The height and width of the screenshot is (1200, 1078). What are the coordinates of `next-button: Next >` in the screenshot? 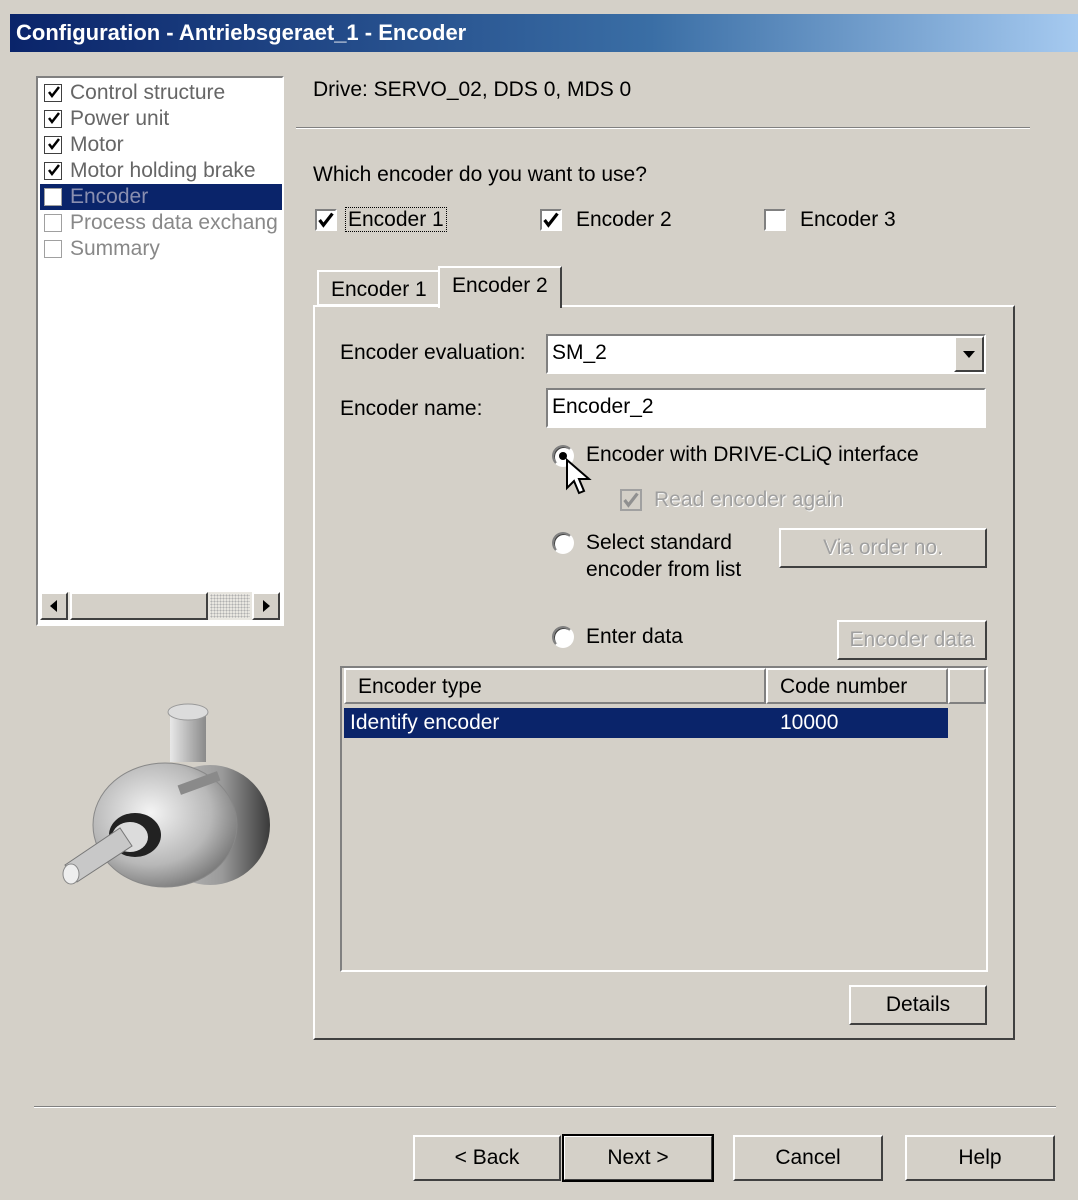 It's located at (638, 1158).